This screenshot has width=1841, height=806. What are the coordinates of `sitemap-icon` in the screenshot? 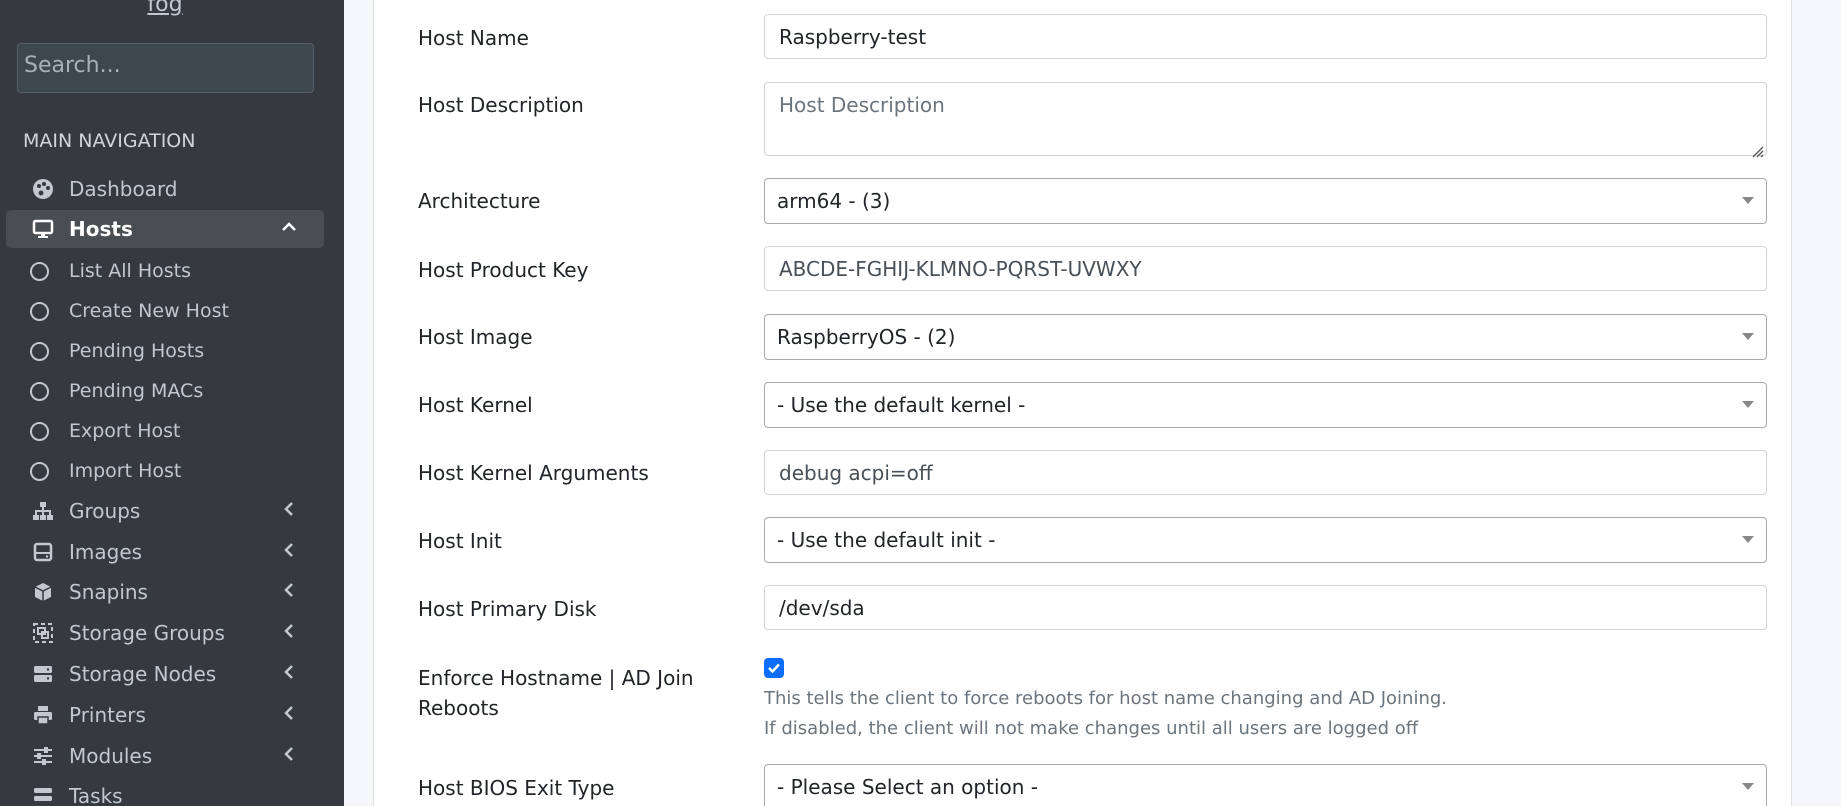 It's located at (43, 511).